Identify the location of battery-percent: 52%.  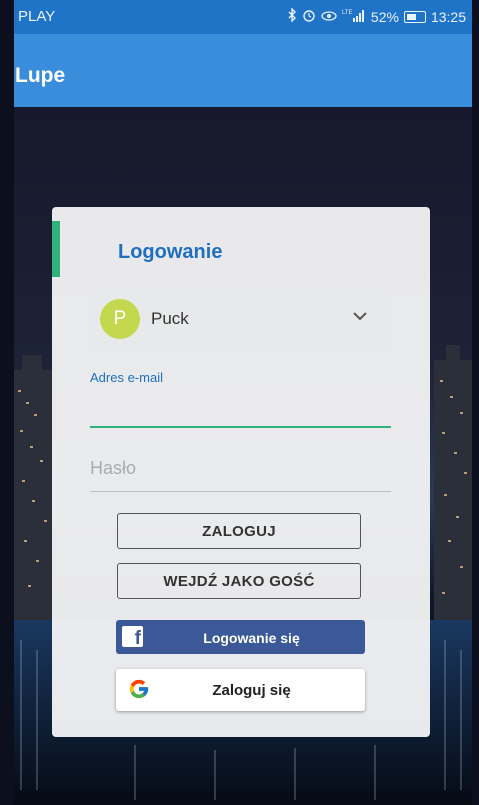
(384, 16).